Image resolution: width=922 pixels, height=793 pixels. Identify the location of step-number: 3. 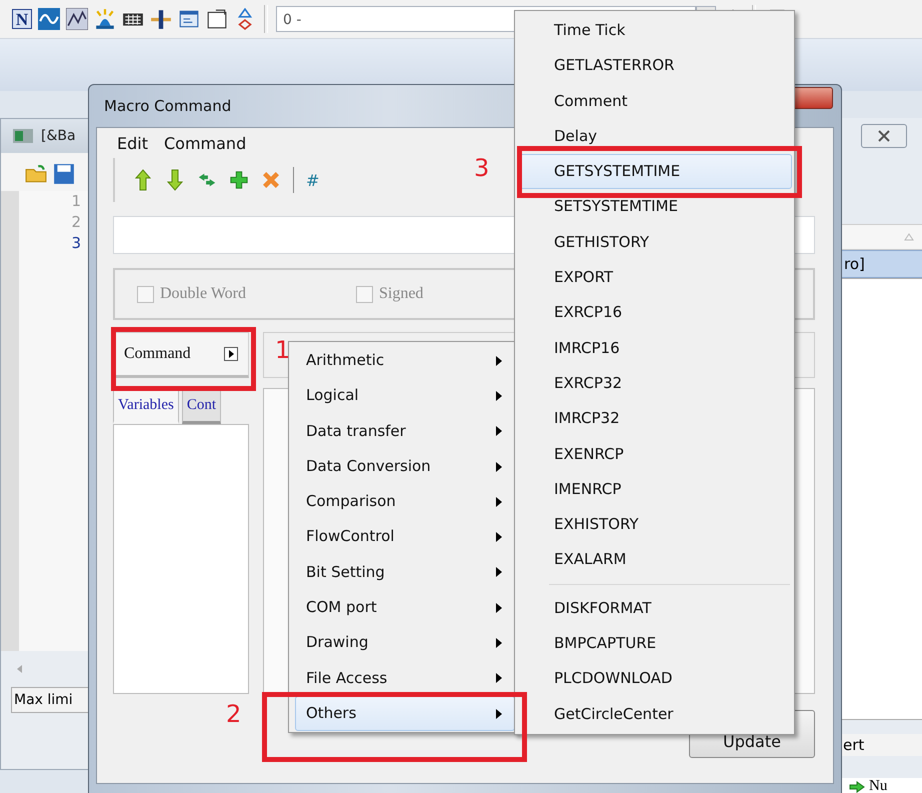
(482, 168).